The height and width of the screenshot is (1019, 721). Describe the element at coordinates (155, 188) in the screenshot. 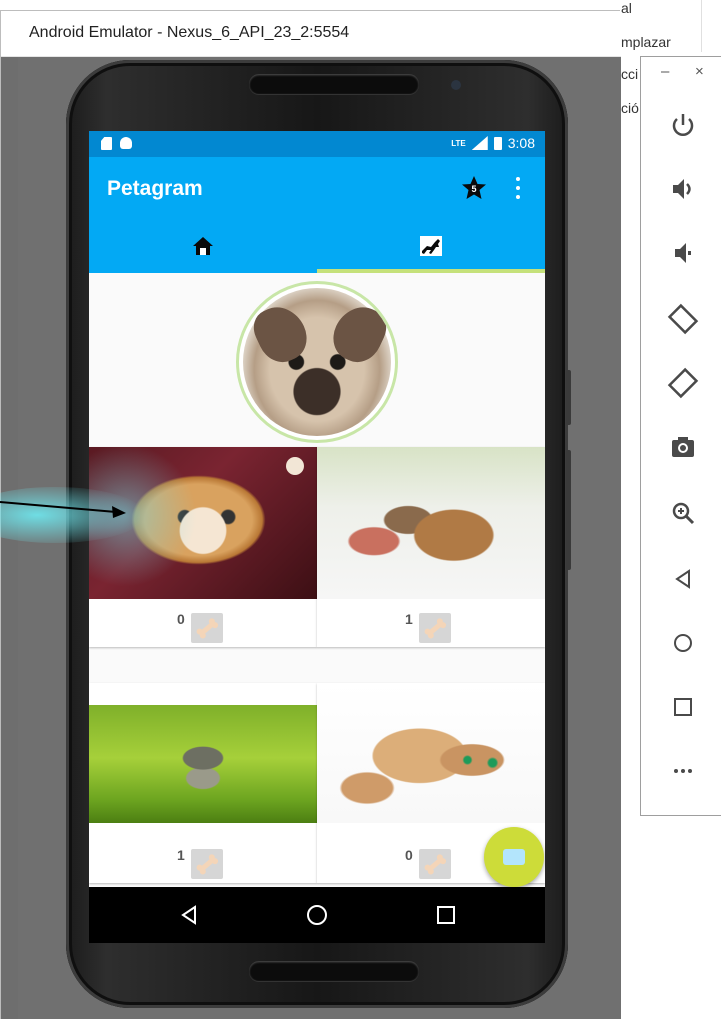

I see `app-title: Petagram` at that location.